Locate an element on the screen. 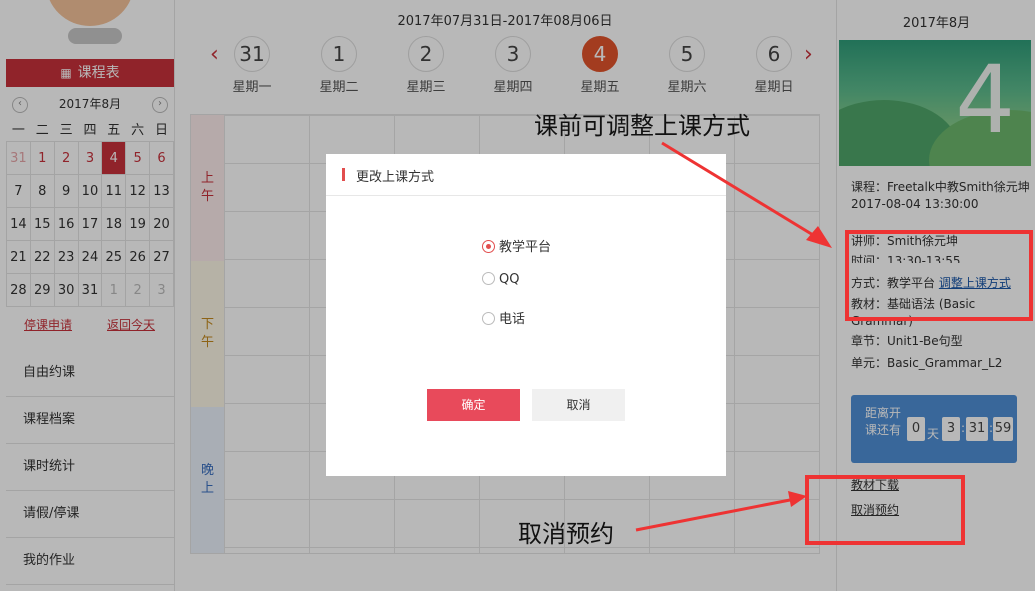 This screenshot has height=591, width=1035. annotation-arrows is located at coordinates (733, 336).